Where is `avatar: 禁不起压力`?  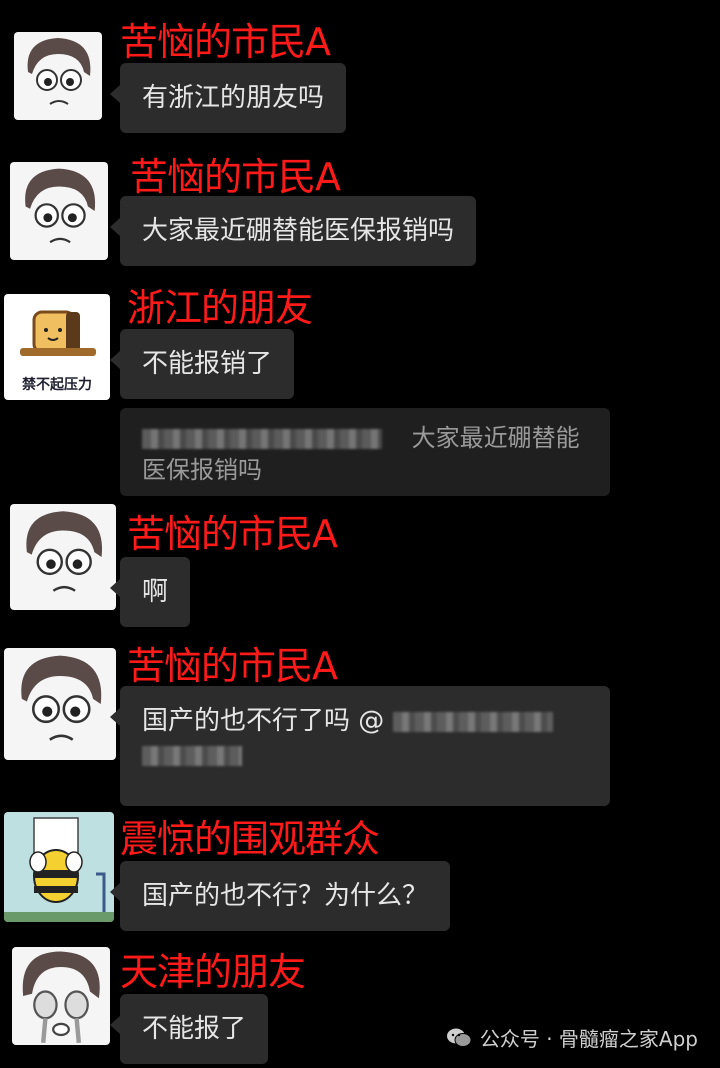
avatar: 禁不起压力 is located at coordinates (57, 347).